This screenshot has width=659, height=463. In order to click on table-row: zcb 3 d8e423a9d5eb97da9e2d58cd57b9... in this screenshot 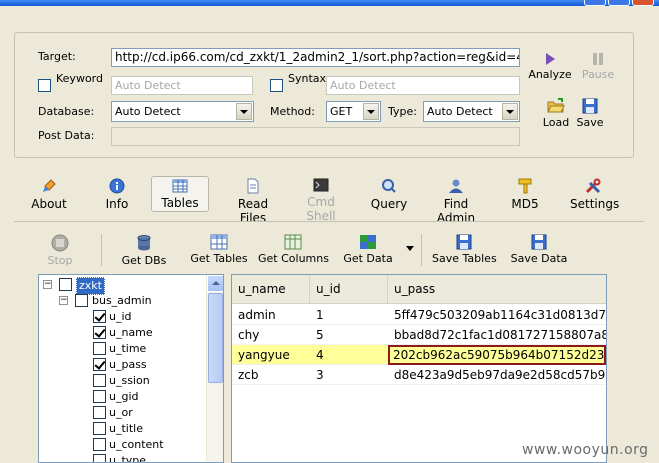, I will do `click(419, 375)`.